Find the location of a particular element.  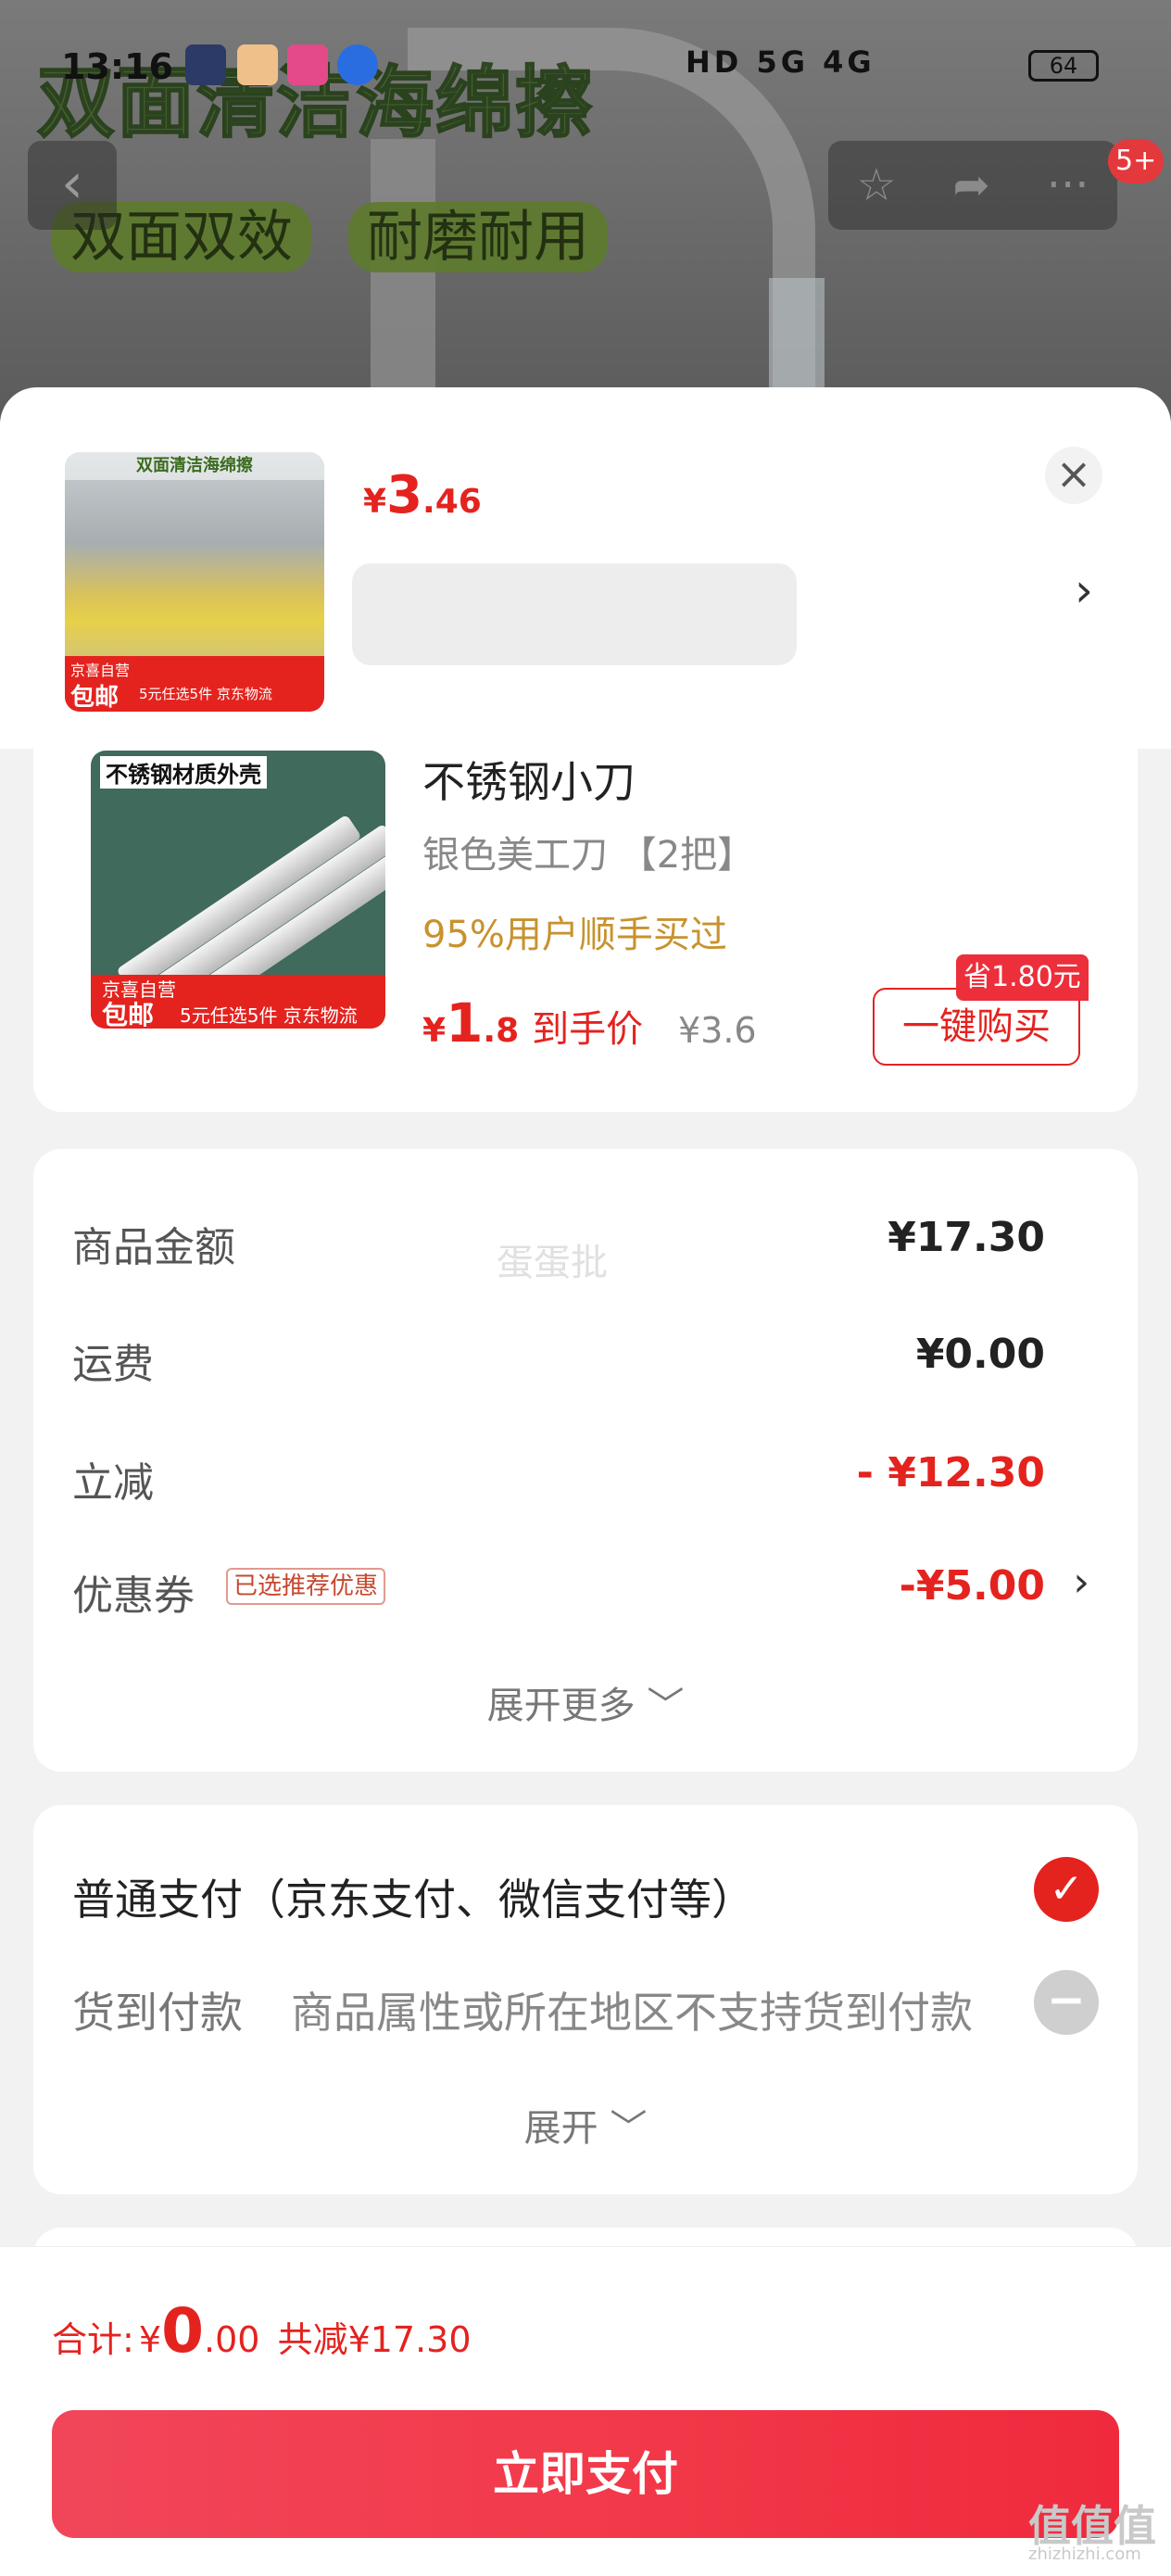

checkout-footer: 合计: ¥0.00 共减¥17.30 立即支付 is located at coordinates (585, 2411).